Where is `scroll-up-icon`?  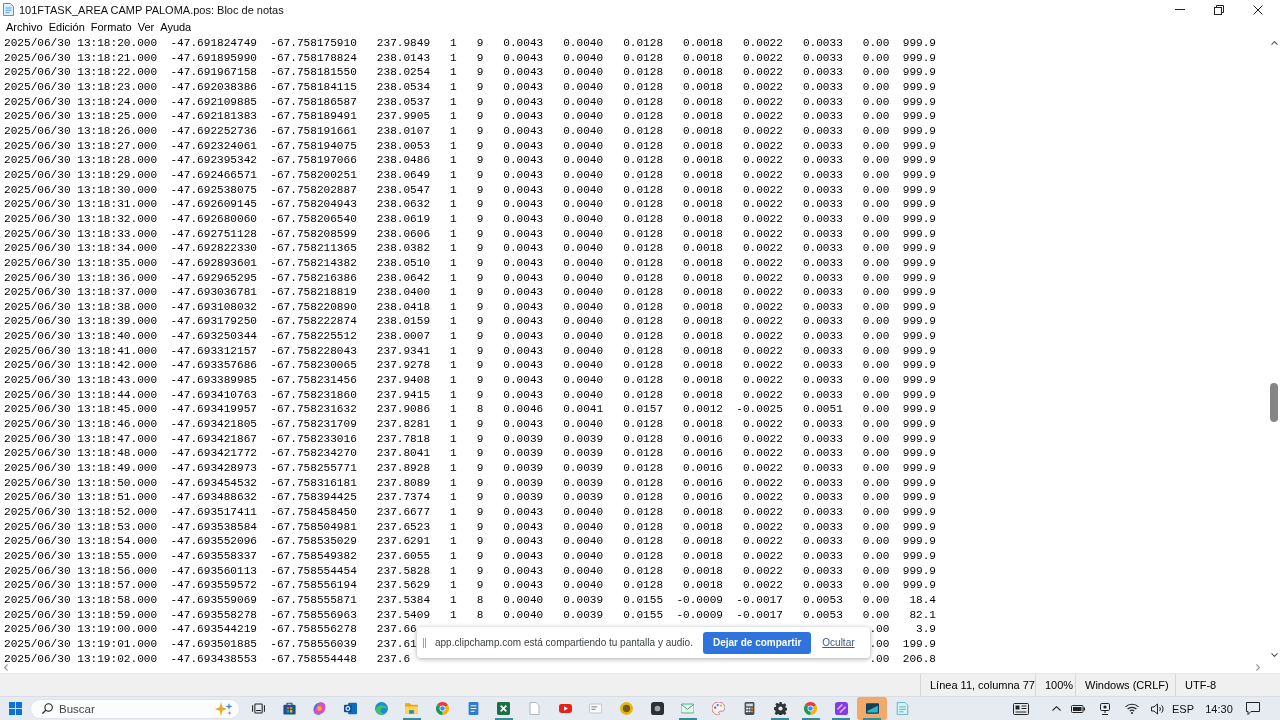 scroll-up-icon is located at coordinates (1274, 43).